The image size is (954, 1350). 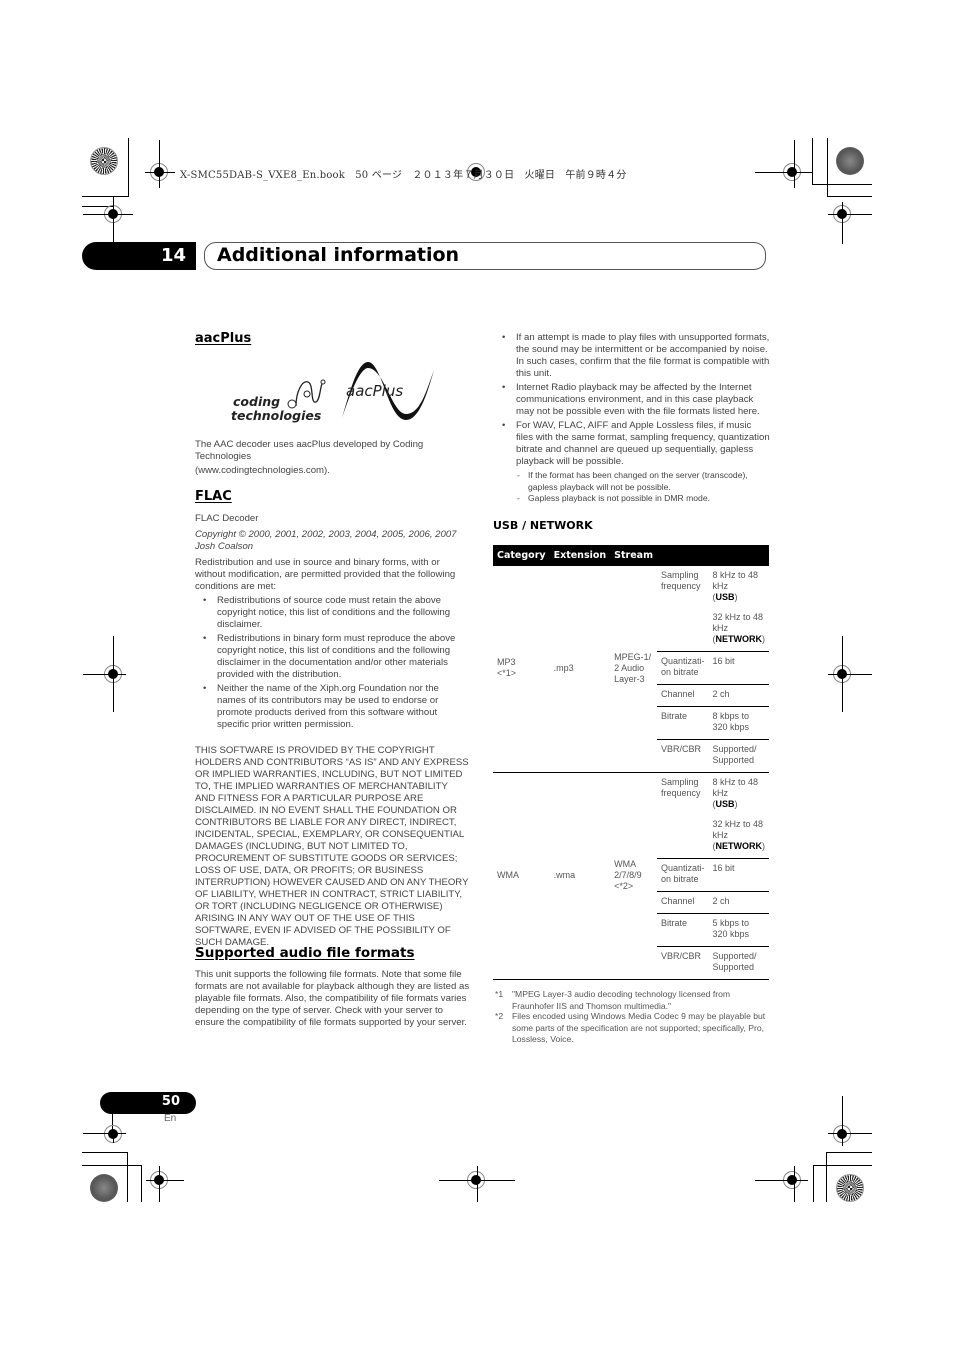 I want to click on flac-heading: FLAC, so click(x=213, y=496).